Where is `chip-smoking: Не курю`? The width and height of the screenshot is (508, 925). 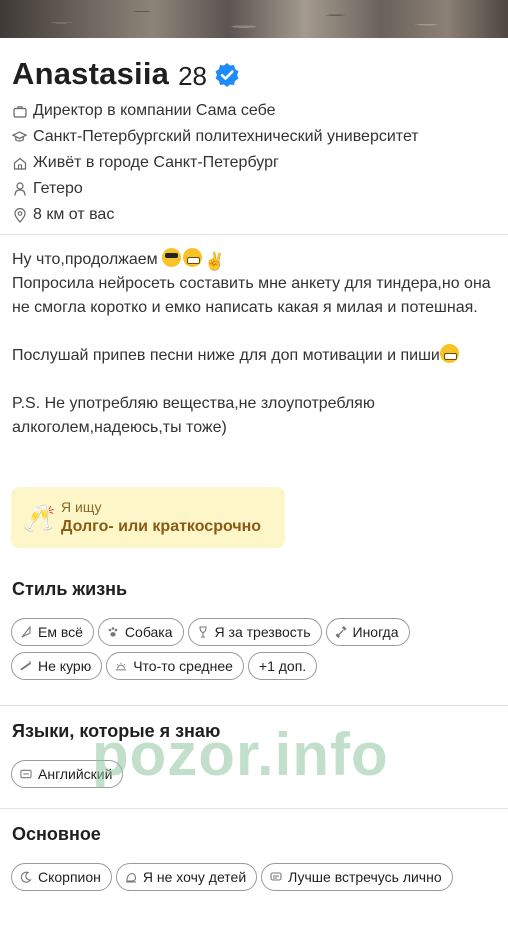
chip-smoking: Не курю is located at coordinates (57, 666).